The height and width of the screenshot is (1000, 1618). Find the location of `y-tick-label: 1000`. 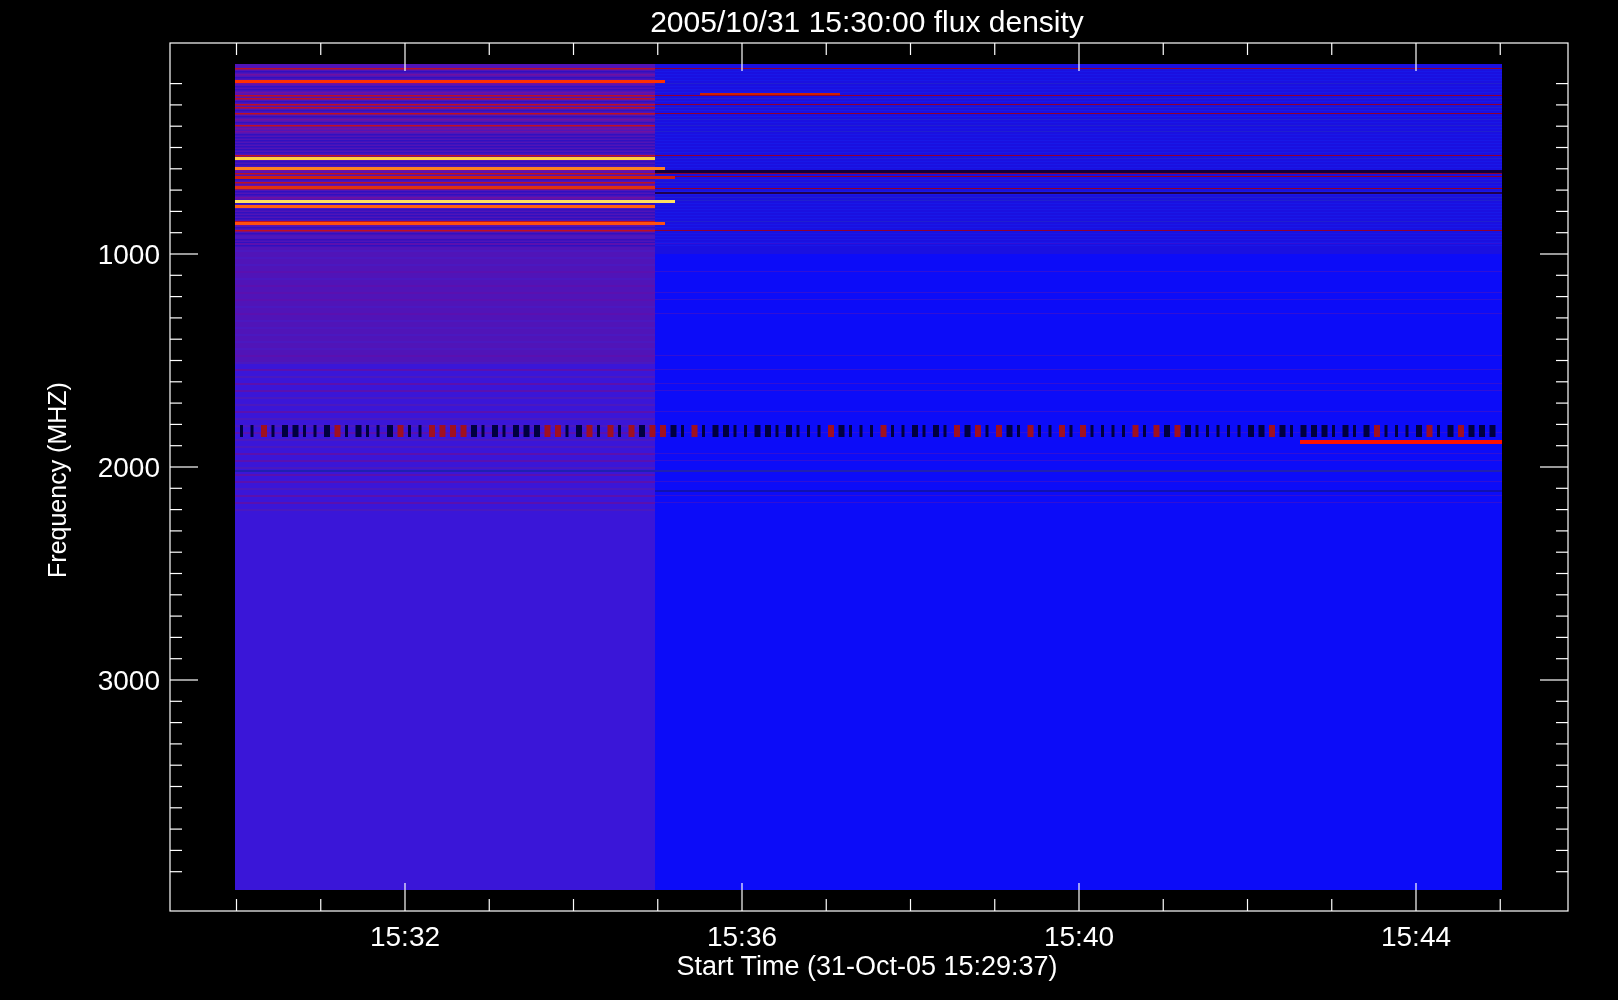

y-tick-label: 1000 is located at coordinates (128, 254).